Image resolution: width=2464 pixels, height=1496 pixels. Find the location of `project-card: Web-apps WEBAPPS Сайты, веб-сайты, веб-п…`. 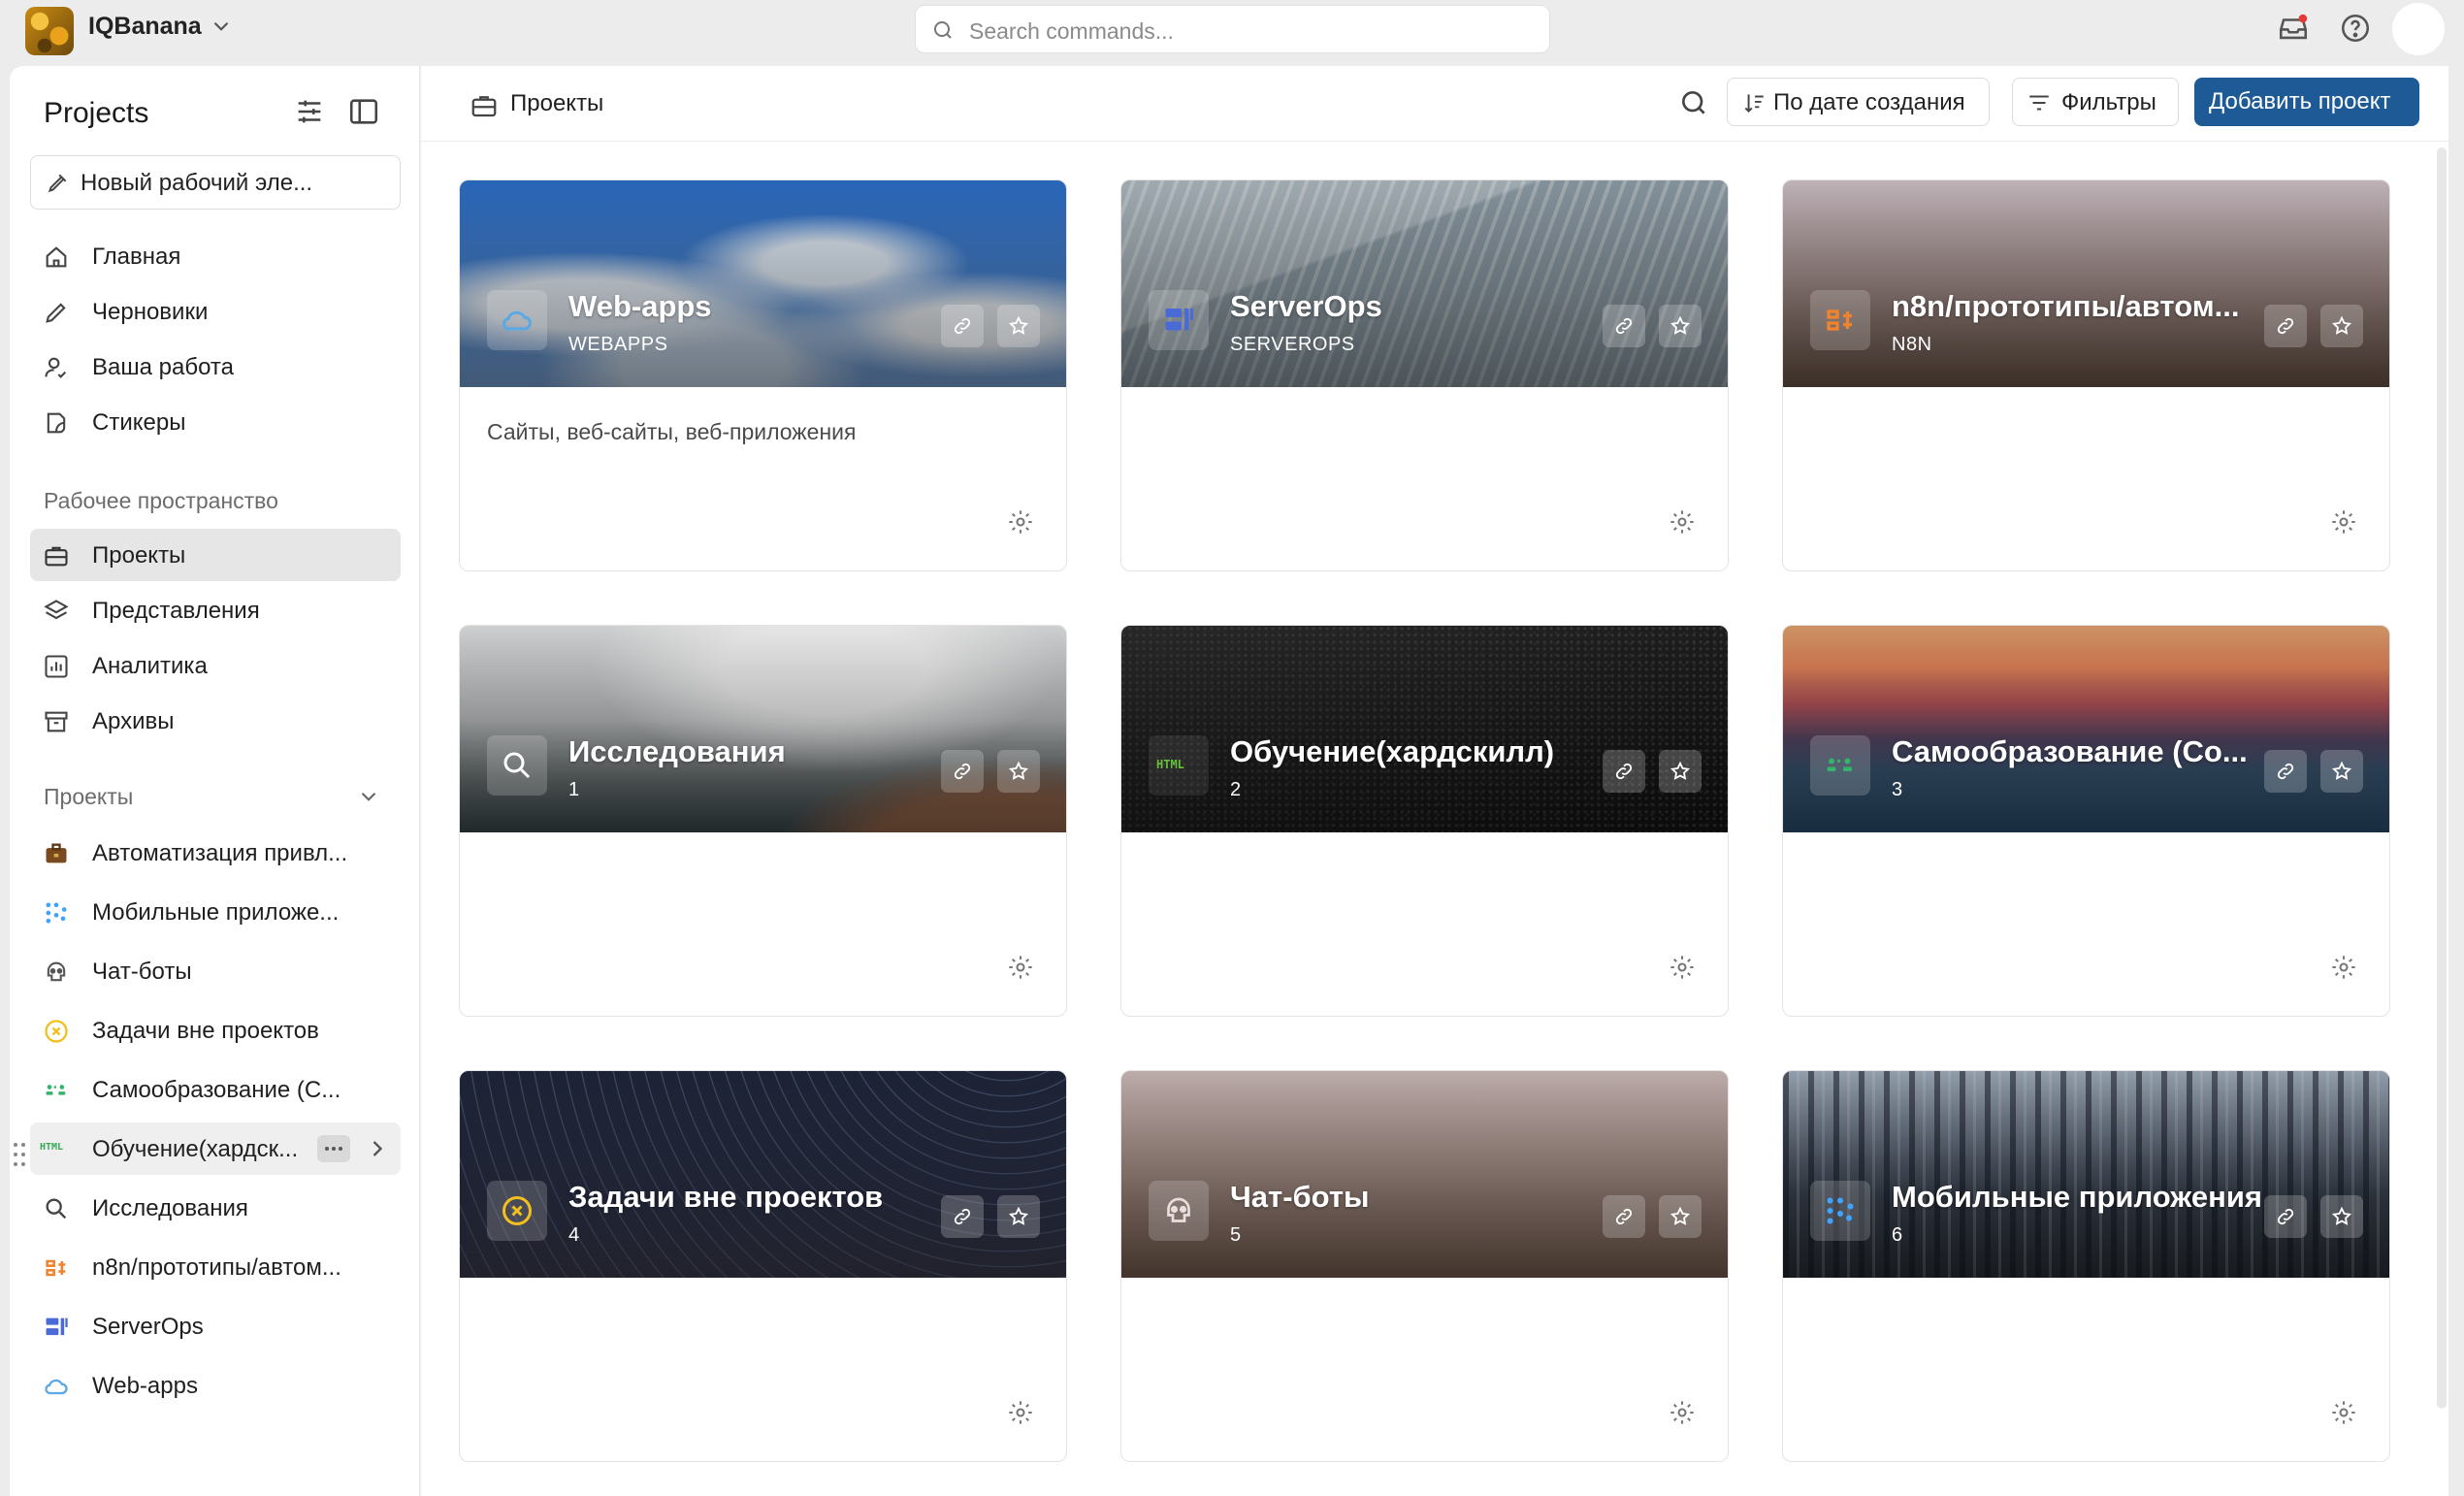

project-card: Web-apps WEBAPPS Сайты, веб-сайты, веб-п… is located at coordinates (763, 375).